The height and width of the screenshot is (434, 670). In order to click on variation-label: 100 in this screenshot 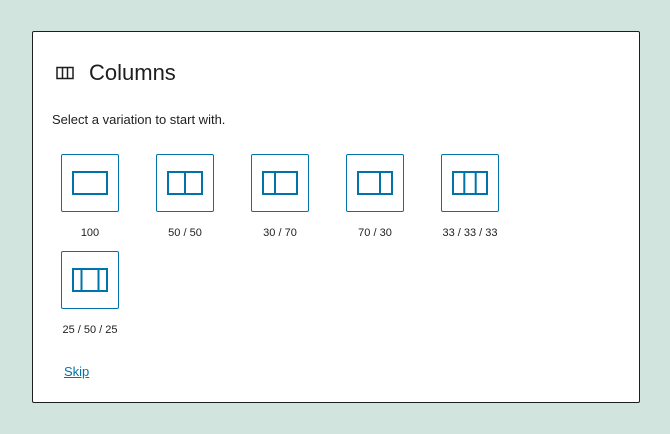, I will do `click(90, 233)`.